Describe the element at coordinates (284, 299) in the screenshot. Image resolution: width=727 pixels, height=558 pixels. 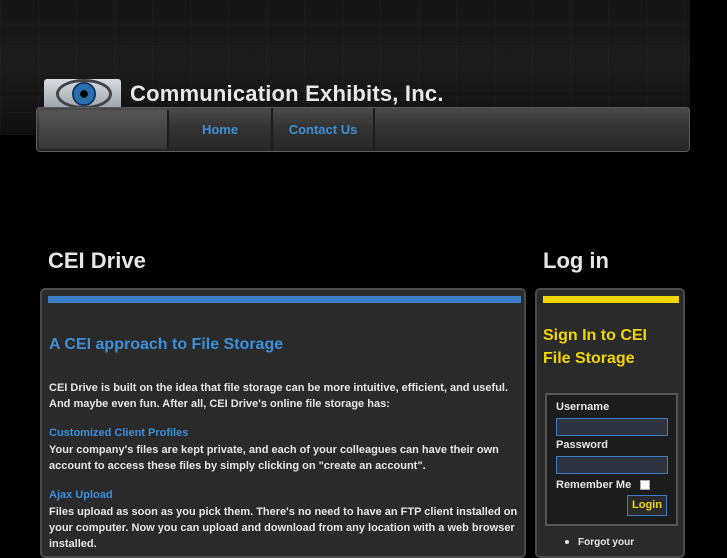
I see `main-accent-bar` at that location.